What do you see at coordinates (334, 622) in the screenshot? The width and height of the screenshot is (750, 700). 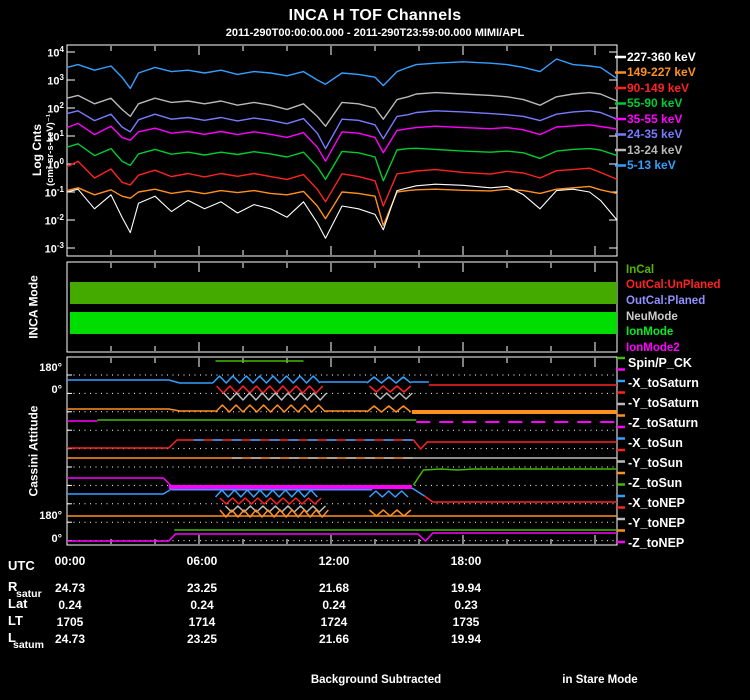 I see `ephemeris-value: 1724` at bounding box center [334, 622].